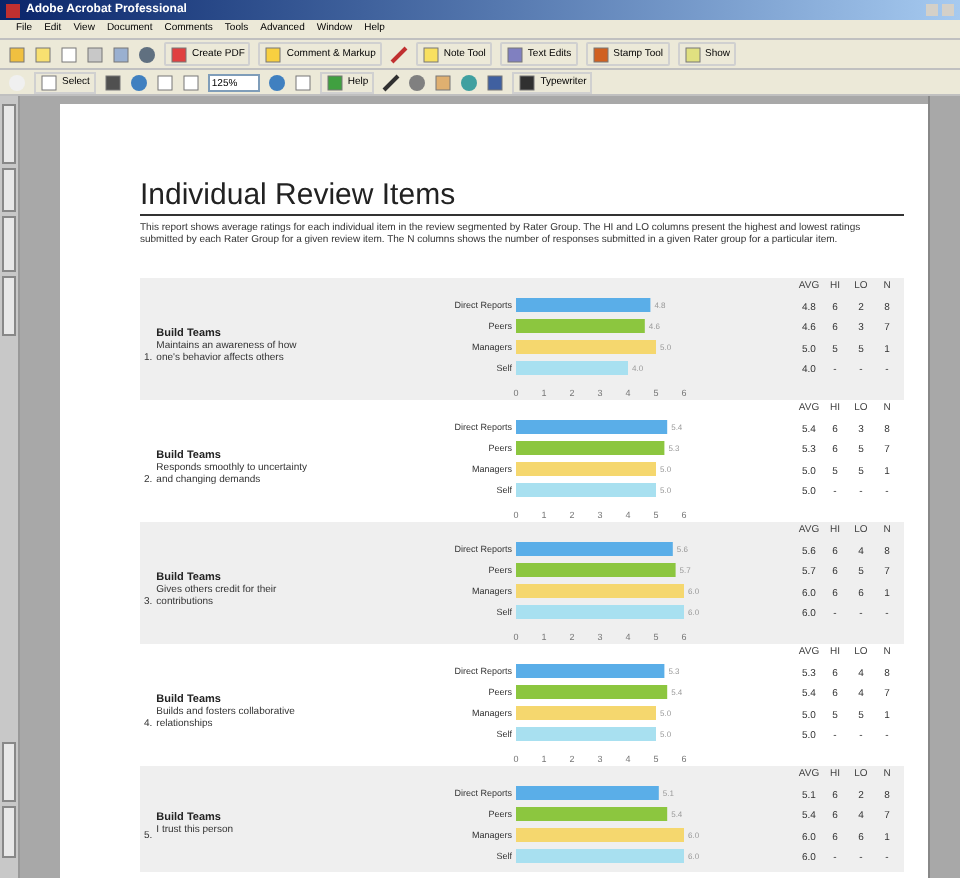  Describe the element at coordinates (944, 487) in the screenshot. I see `vertical-scrollbar` at that location.